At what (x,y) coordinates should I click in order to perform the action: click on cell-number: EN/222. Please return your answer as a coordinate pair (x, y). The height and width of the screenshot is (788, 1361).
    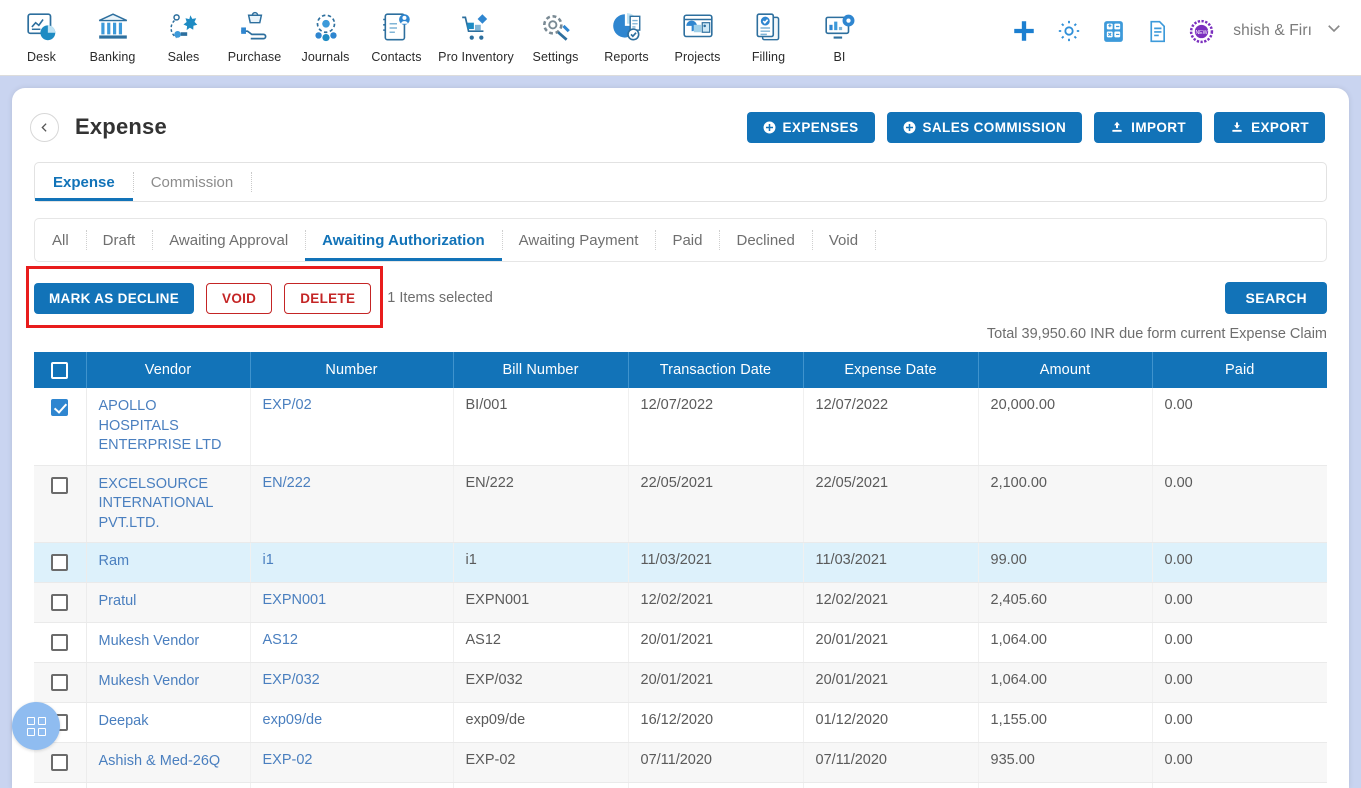
    Looking at the image, I should click on (352, 504).